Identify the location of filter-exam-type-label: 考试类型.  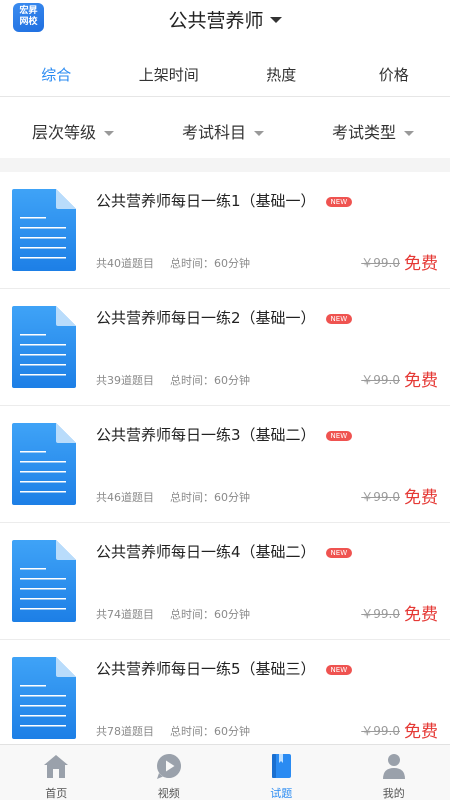
(364, 132).